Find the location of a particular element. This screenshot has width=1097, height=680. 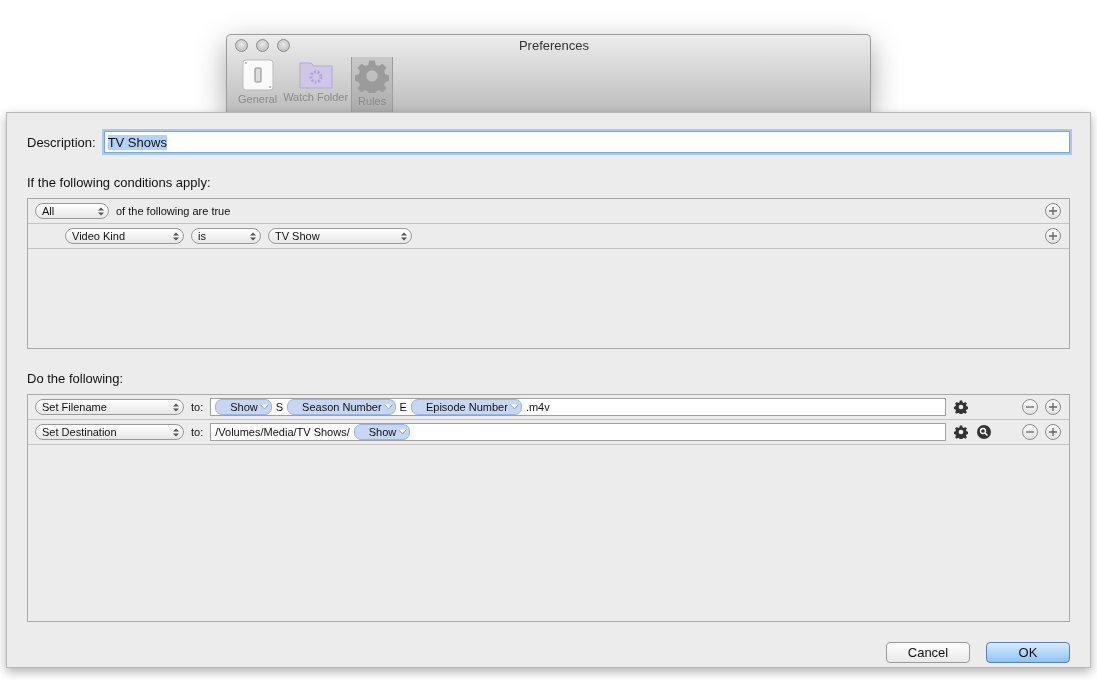

token-text: .m4v is located at coordinates (537, 407).